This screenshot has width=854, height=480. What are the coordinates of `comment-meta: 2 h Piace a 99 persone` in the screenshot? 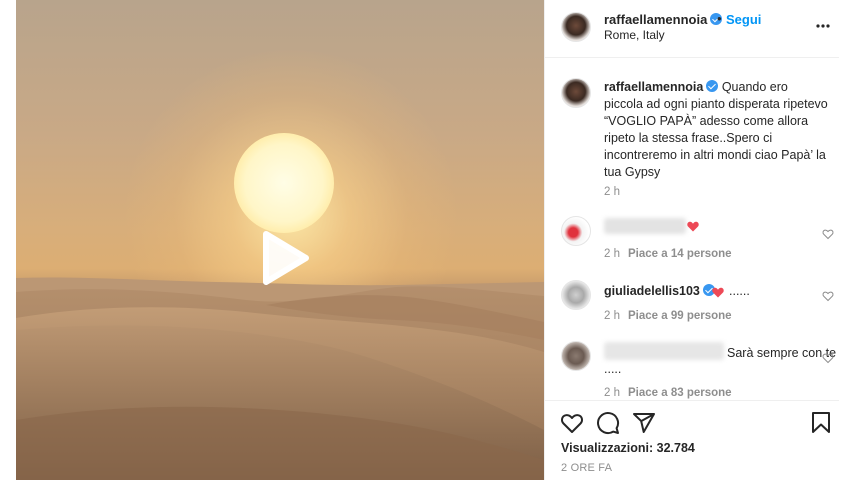 It's located at (668, 316).